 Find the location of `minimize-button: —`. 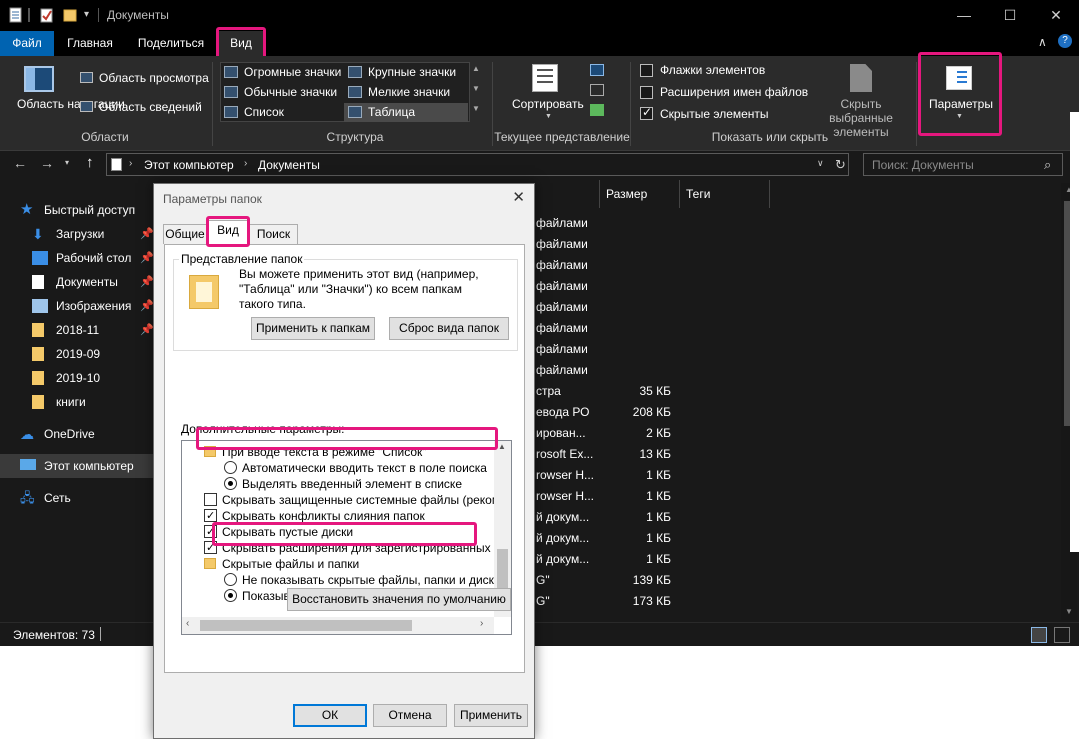

minimize-button: — is located at coordinates (964, 15).